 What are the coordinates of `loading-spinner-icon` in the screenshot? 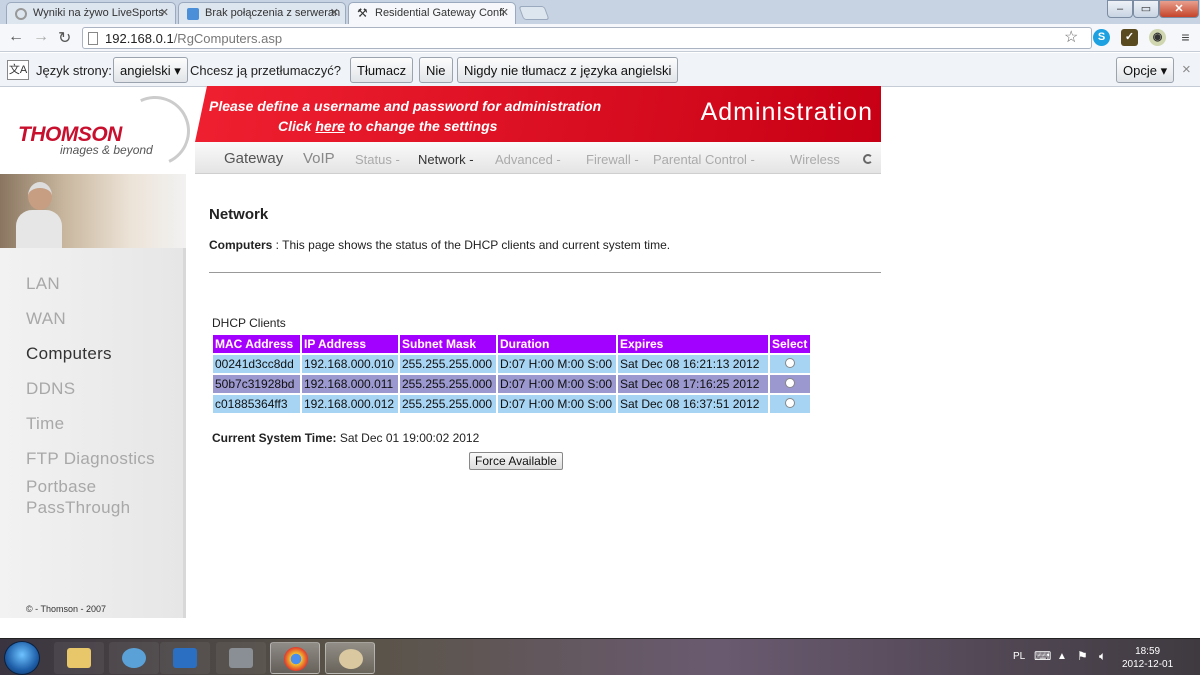 It's located at (868, 159).